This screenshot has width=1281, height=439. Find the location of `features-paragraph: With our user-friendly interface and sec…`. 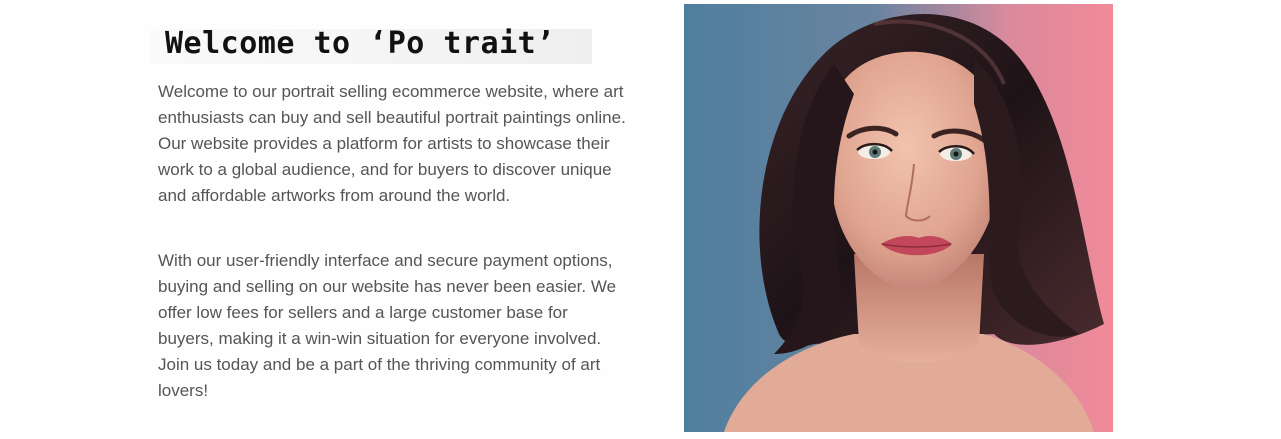

features-paragraph: With our user-friendly interface and sec… is located at coordinates (387, 325).